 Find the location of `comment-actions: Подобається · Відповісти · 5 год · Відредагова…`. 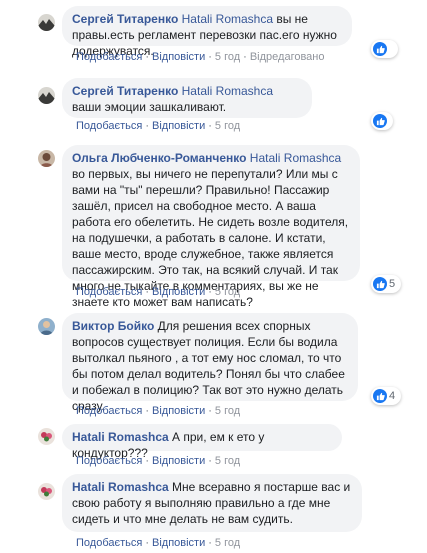

comment-actions: Подобається · Відповісти · 5 год · Відредагова… is located at coordinates (200, 57).